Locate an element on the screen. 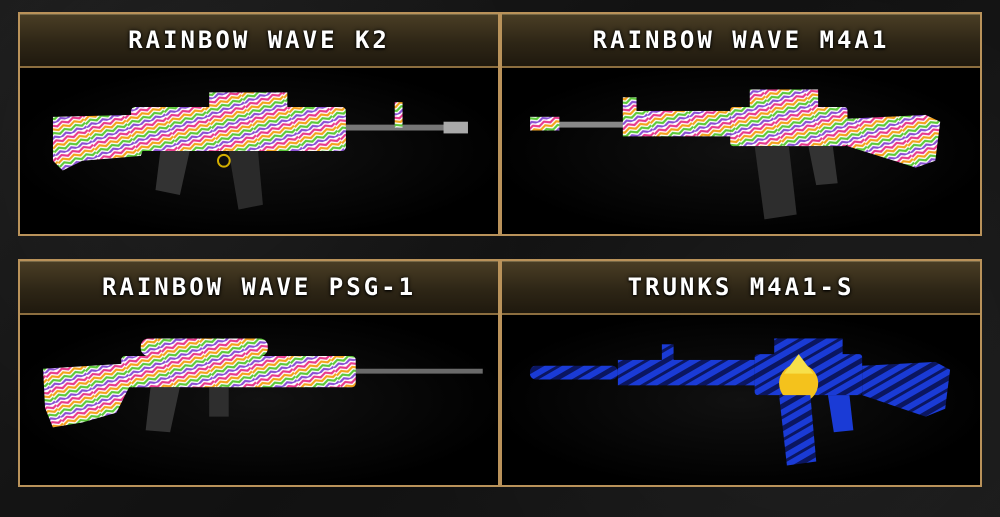 The width and height of the screenshot is (1000, 517). card-title: TRUNKS M4A1-S is located at coordinates (741, 287).